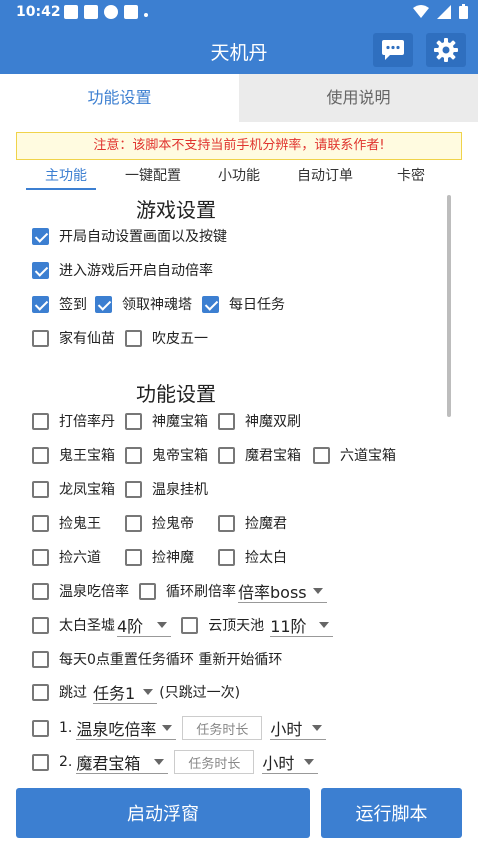 The width and height of the screenshot is (478, 849). Describe the element at coordinates (265, 455) in the screenshot. I see `function-checkbox: 魔君宝箱` at that location.